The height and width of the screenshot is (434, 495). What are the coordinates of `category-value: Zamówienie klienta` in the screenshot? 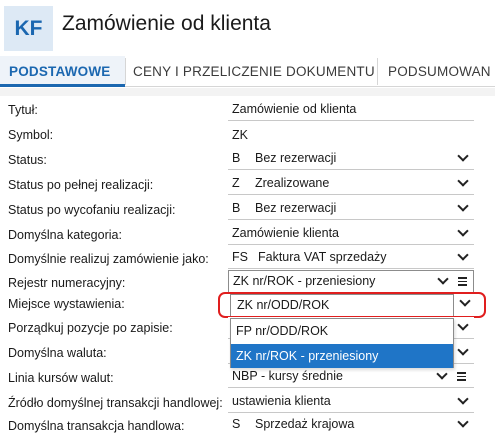 It's located at (285, 233).